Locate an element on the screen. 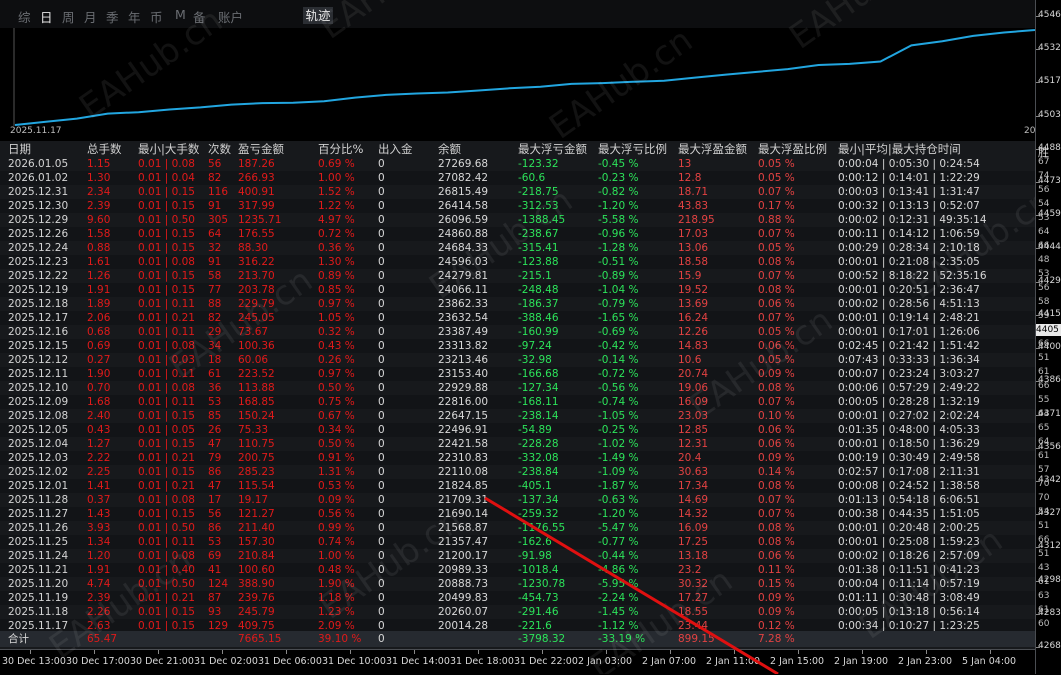 Image resolution: width=1061 pixels, height=675 pixels. table-cell: 34 is located at coordinates (215, 346).